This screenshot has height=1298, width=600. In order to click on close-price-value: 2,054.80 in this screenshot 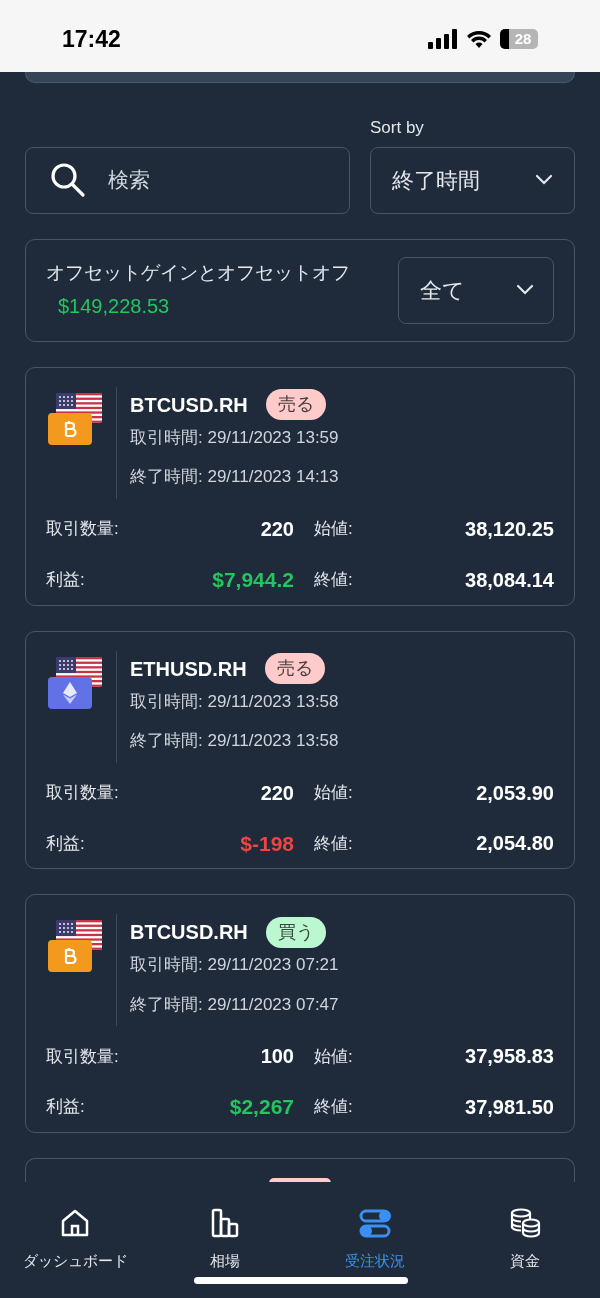, I will do `click(514, 844)`.